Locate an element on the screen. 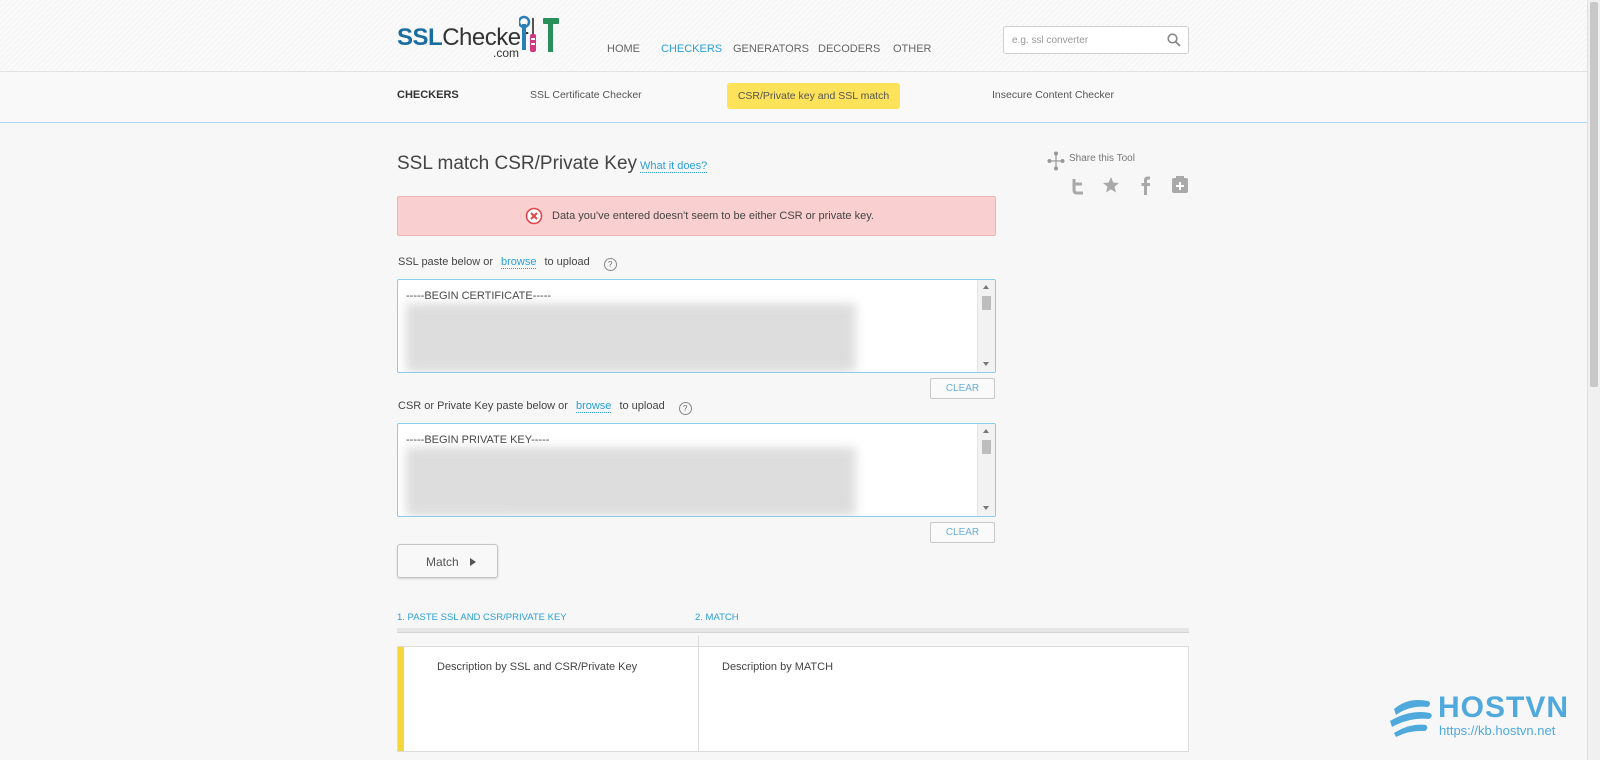 This screenshot has height=760, width=1600. page-title: SSL match CSR/Private Key is located at coordinates (517, 163).